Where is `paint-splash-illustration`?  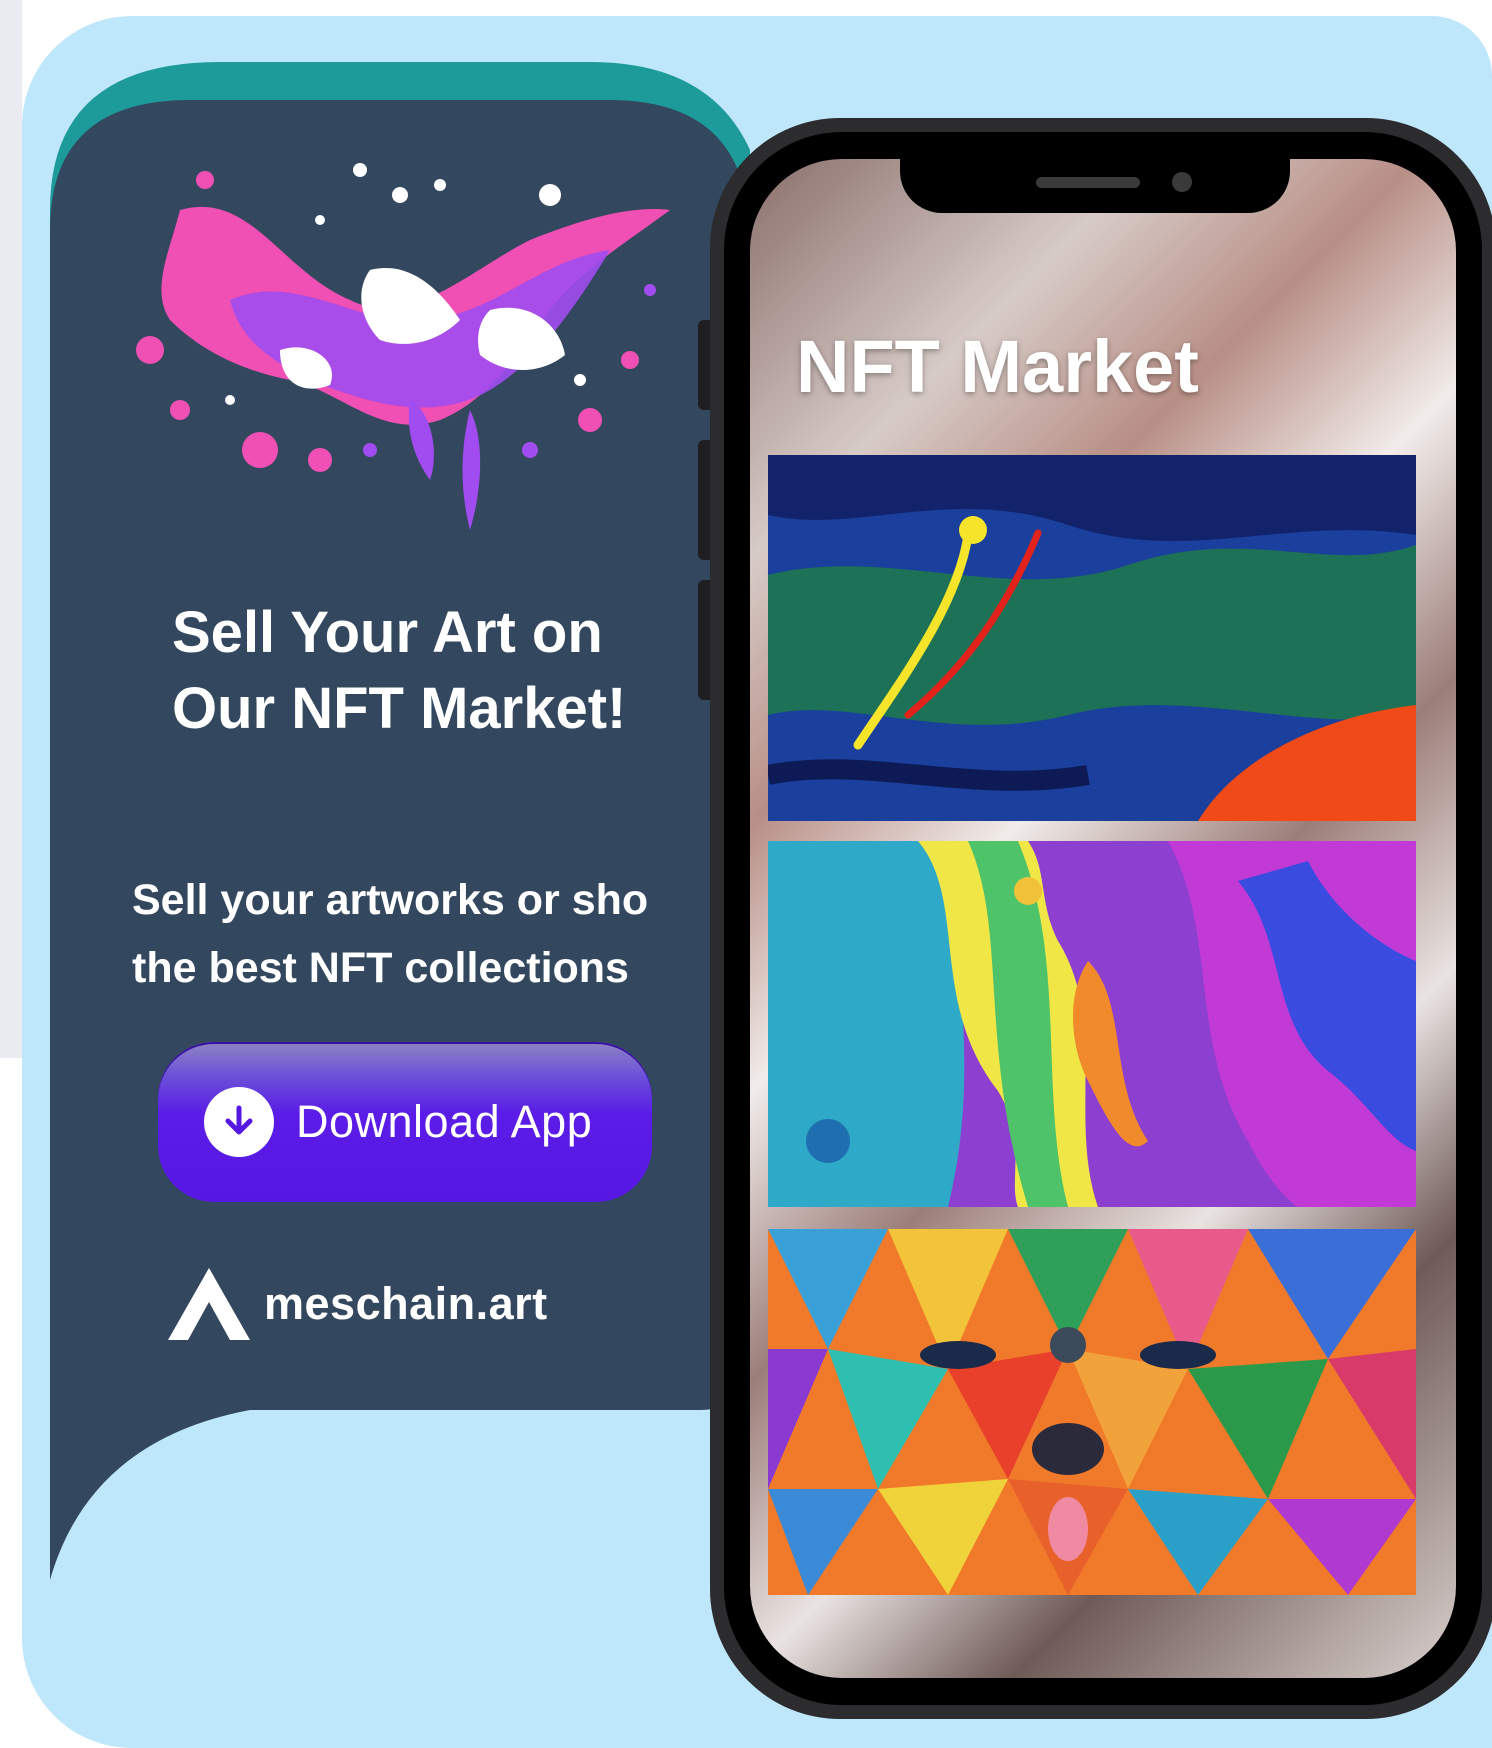
paint-splash-illustration is located at coordinates (403, 346).